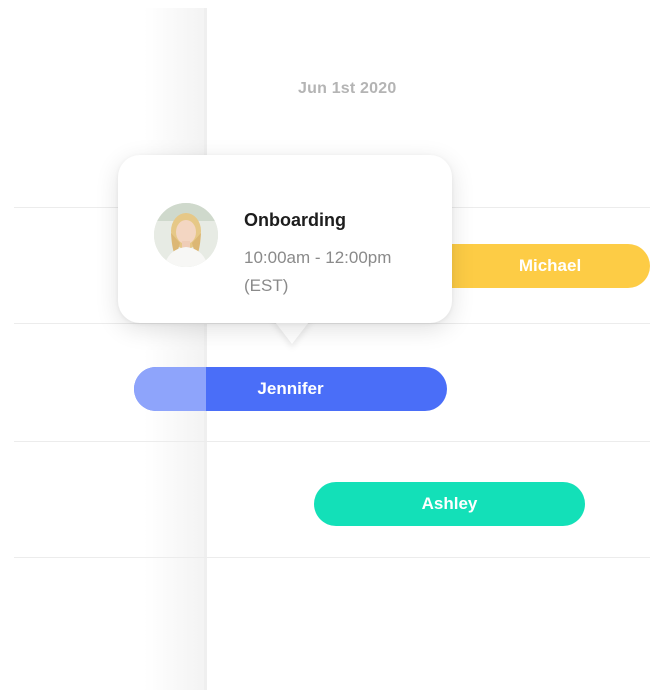  Describe the element at coordinates (339, 272) in the screenshot. I see `popover-time: 10:00am - 12:00pm (EST)` at that location.